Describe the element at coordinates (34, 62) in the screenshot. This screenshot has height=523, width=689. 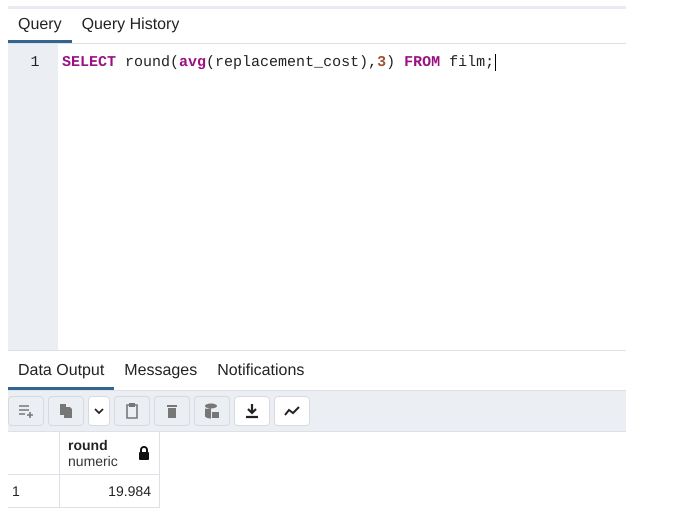
I see `line-number: 1` at that location.